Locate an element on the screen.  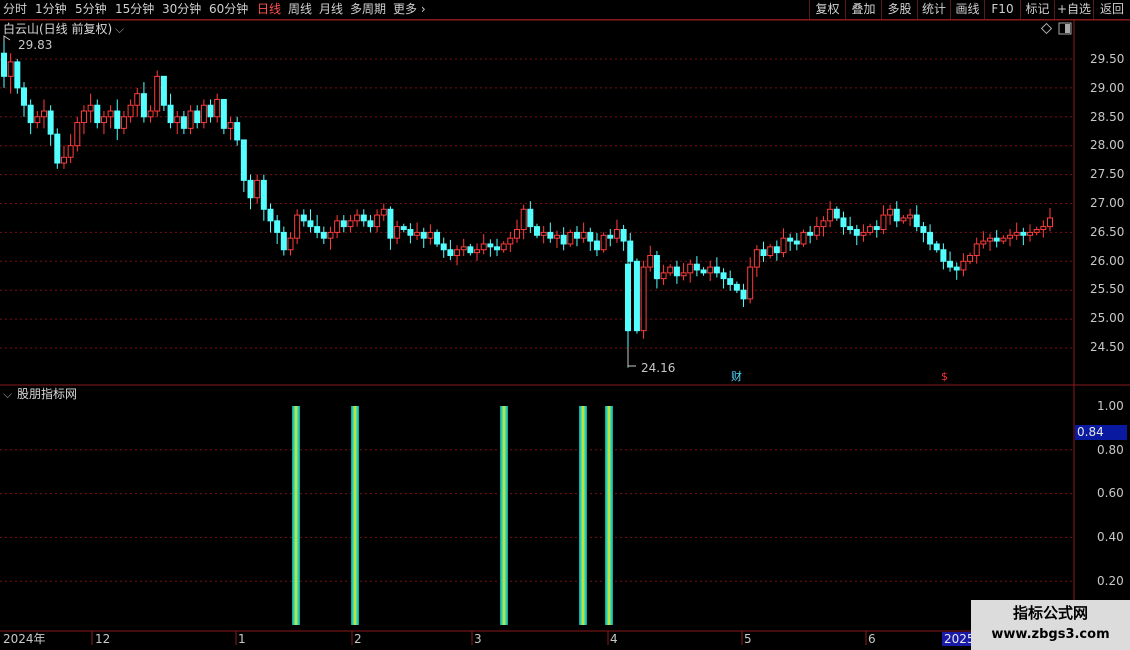
y-tick-label: 24.50 is located at coordinates (1107, 347).